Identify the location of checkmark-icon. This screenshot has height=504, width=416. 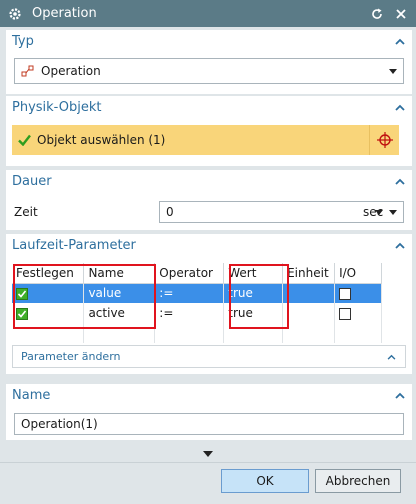
(24, 140).